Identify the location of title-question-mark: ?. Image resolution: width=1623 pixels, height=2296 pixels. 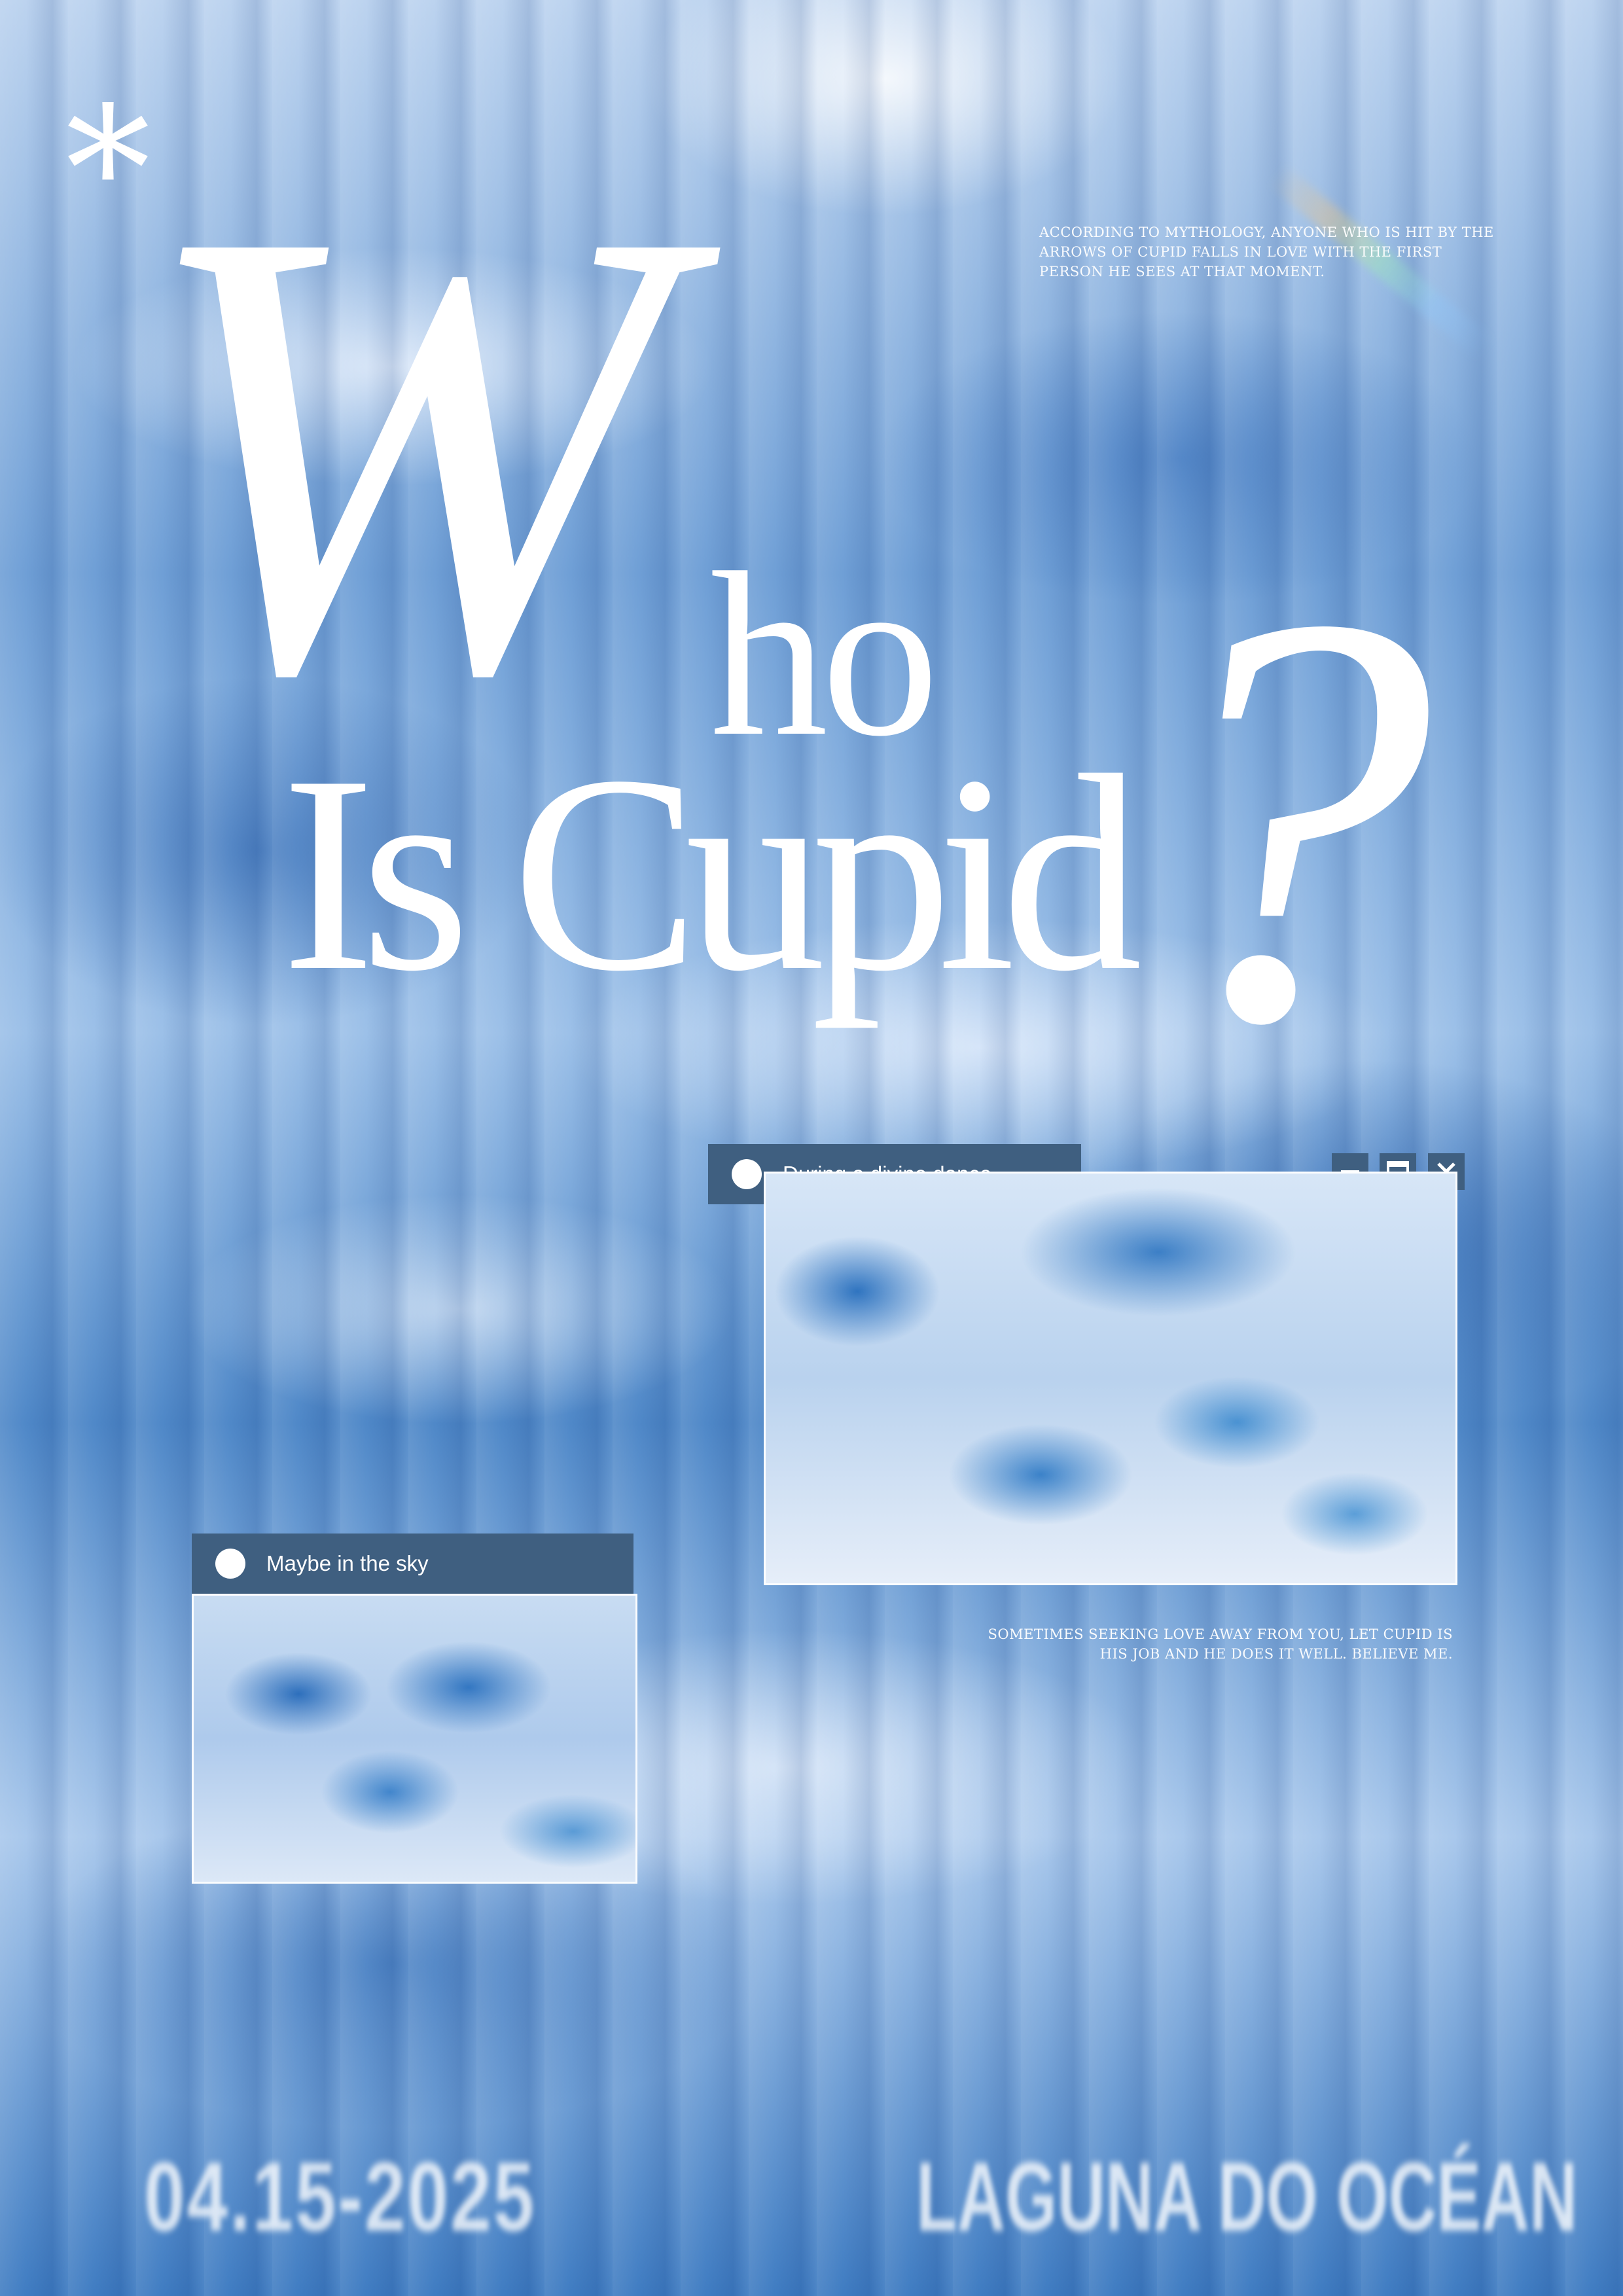
(1286, 818).